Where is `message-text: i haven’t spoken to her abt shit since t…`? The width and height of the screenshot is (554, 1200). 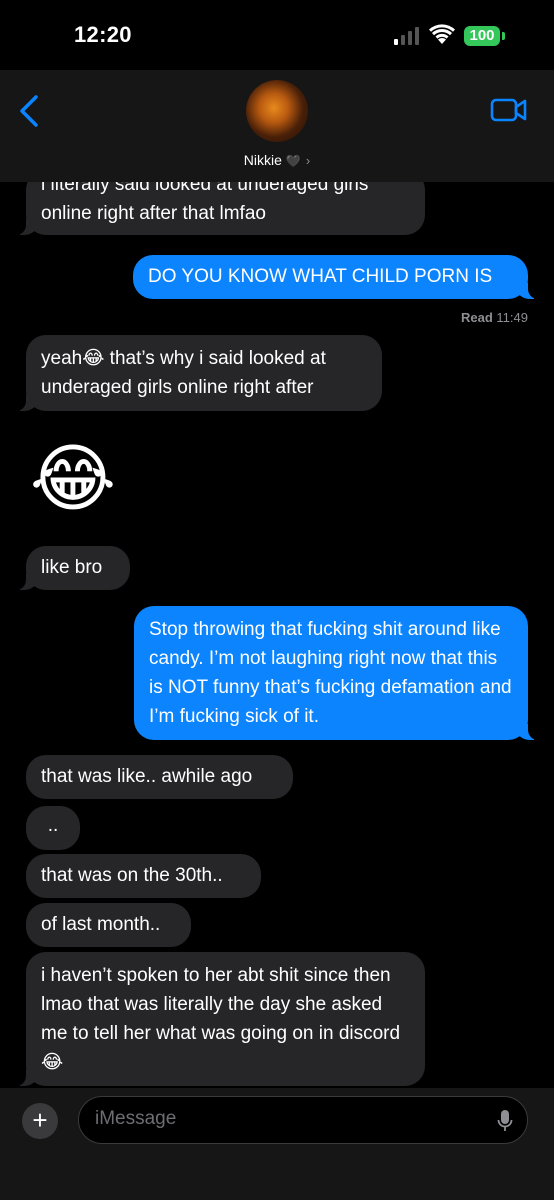
message-text: i haven’t spoken to her abt shit since t… is located at coordinates (221, 1019).